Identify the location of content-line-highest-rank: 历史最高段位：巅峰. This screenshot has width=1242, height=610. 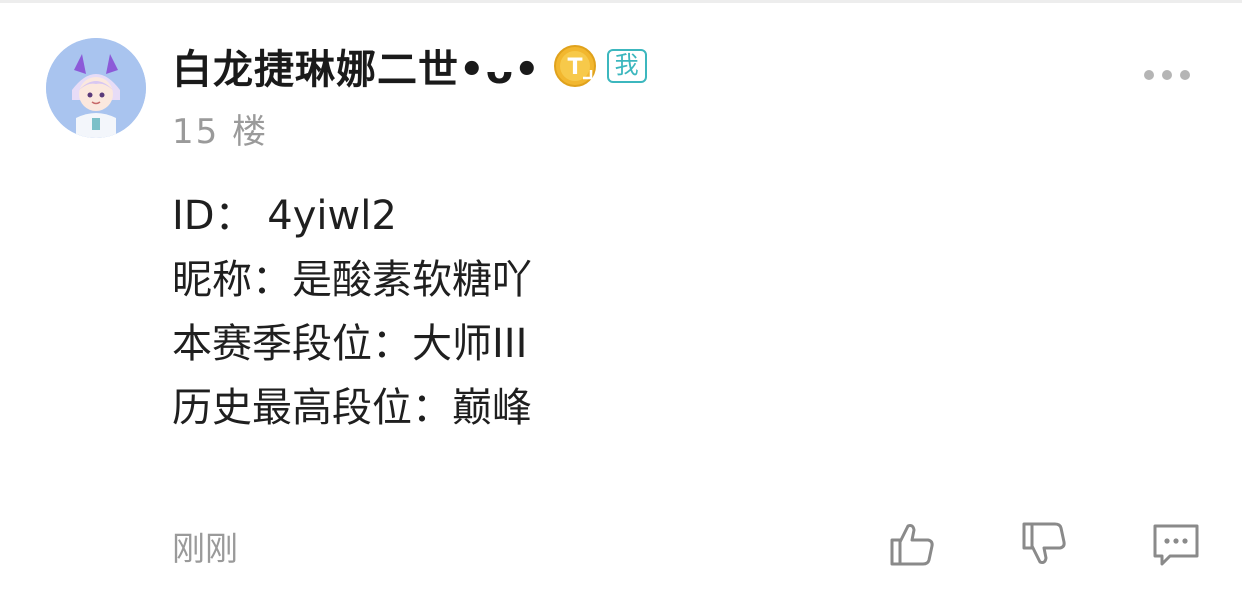
(352, 408).